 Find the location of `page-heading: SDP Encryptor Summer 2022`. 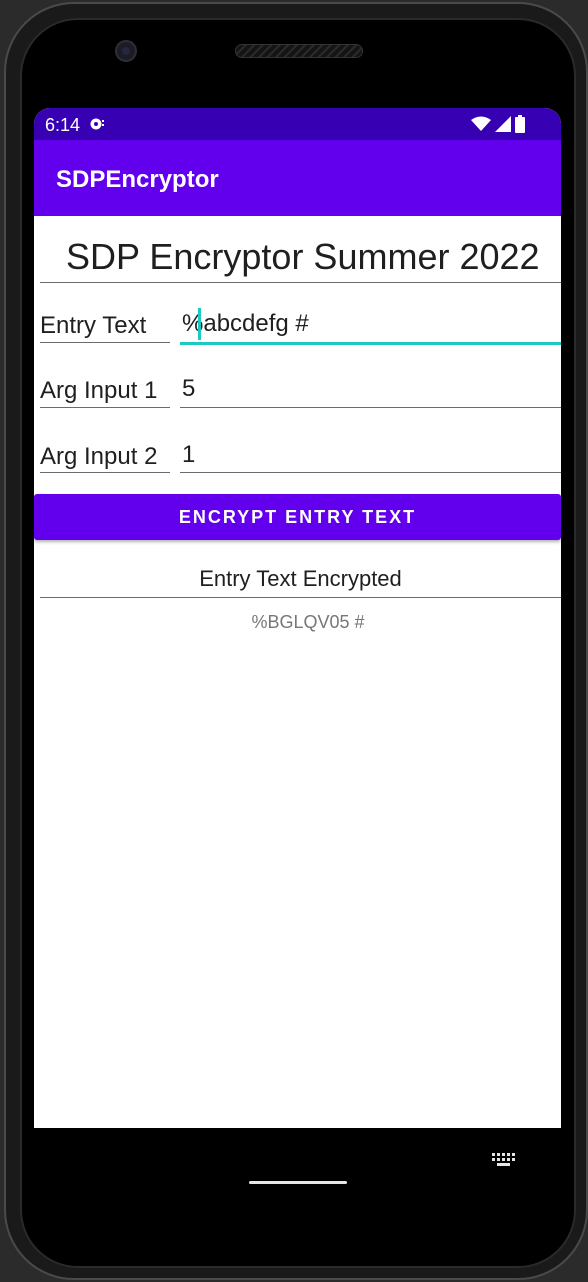

page-heading: SDP Encryptor Summer 2022 is located at coordinates (303, 256).